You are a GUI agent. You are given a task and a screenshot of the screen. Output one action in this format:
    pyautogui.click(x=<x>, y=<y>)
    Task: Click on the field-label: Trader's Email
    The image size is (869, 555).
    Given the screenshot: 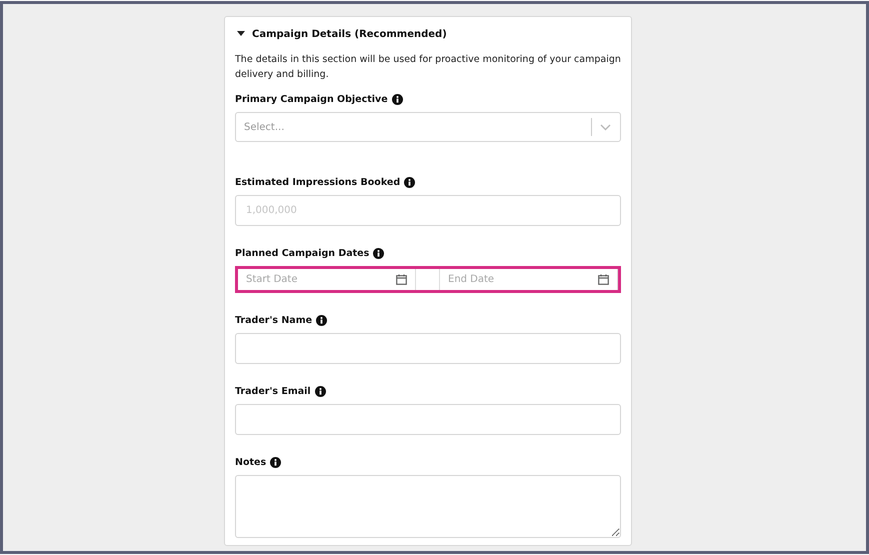 What is the action you would take?
    pyautogui.click(x=273, y=391)
    